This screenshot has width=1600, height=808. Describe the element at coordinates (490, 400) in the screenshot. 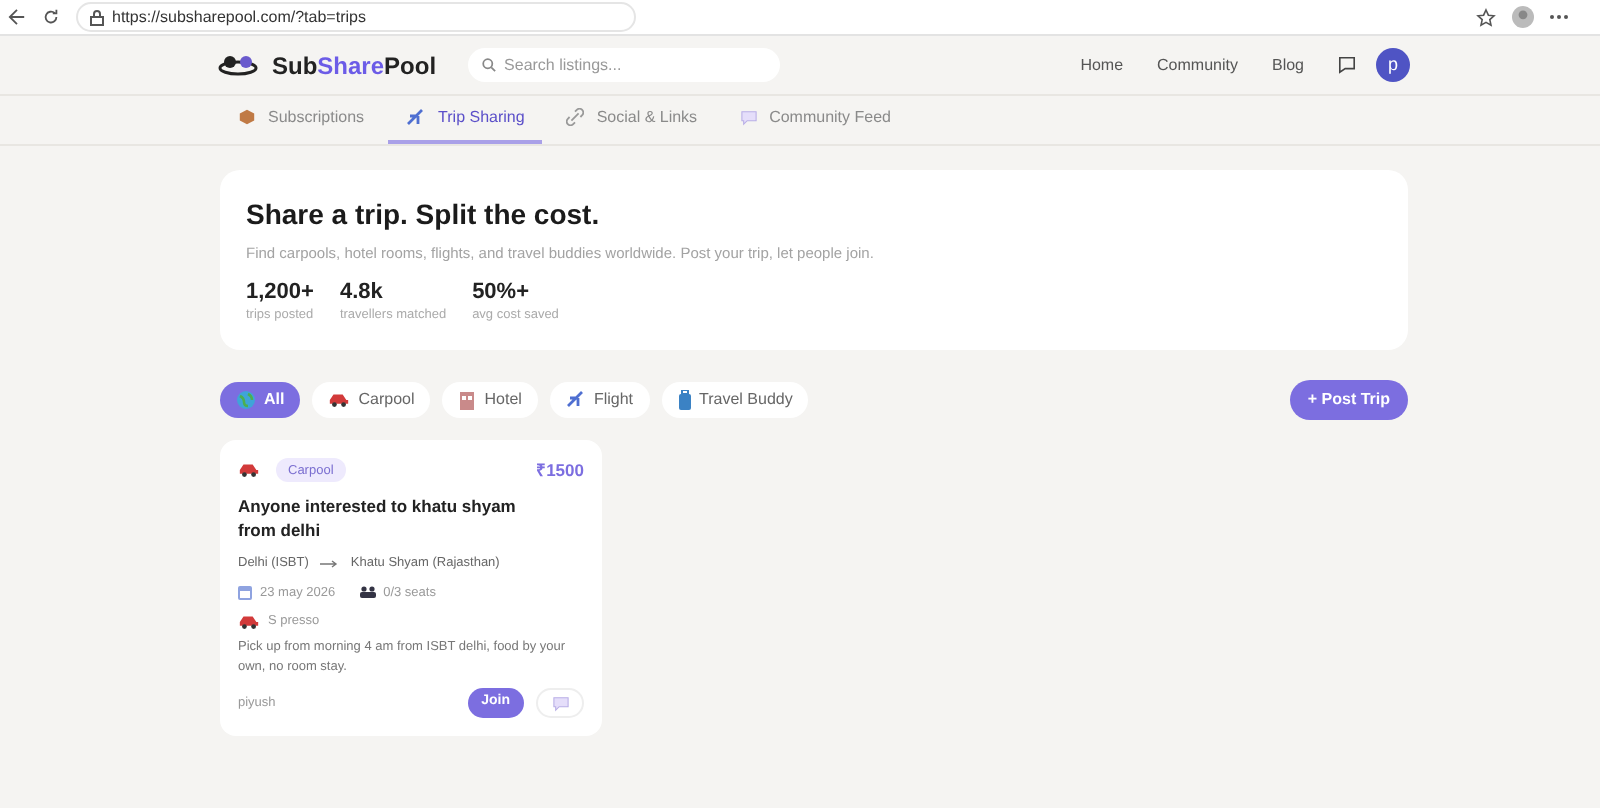

I see `filter-chip: Hotel` at that location.